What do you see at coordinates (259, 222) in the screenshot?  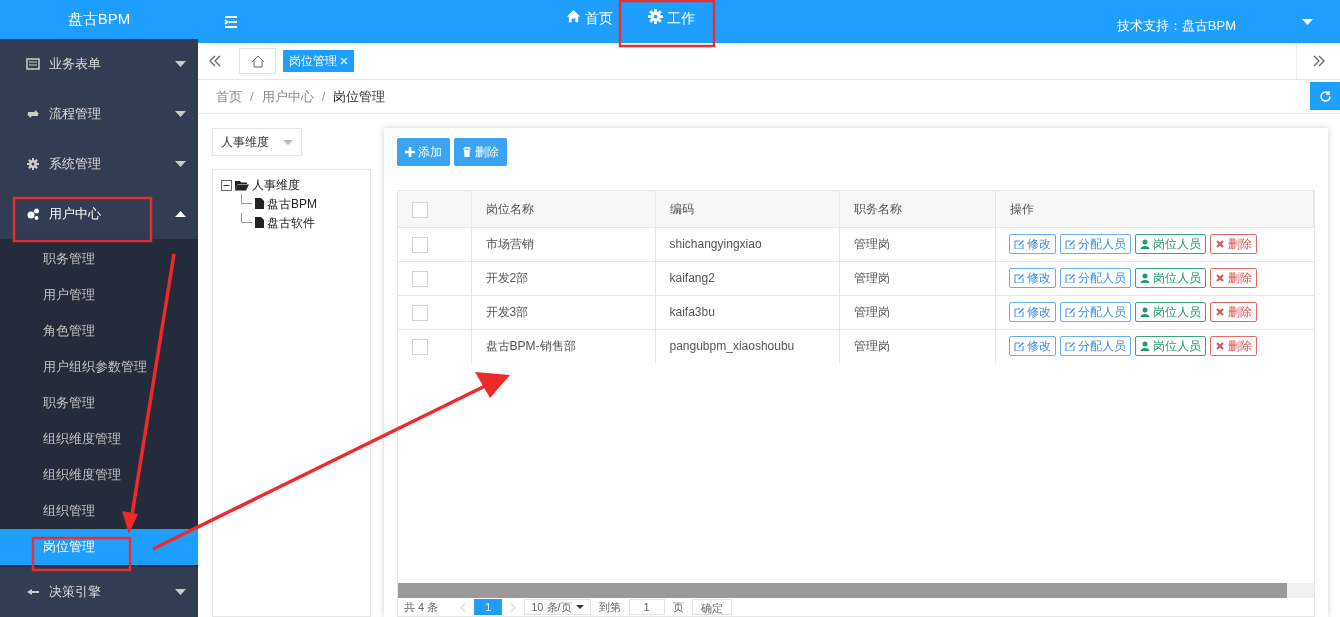 I see `file-icon` at bounding box center [259, 222].